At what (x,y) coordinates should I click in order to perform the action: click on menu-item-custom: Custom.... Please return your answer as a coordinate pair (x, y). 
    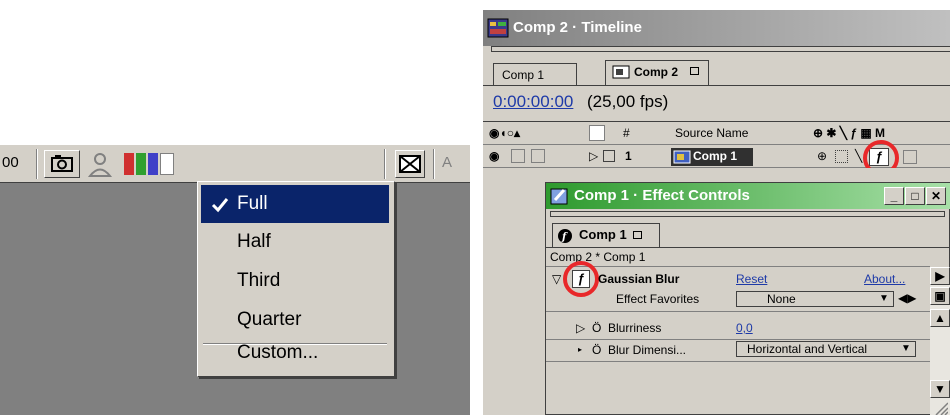
    Looking at the image, I should click on (295, 353).